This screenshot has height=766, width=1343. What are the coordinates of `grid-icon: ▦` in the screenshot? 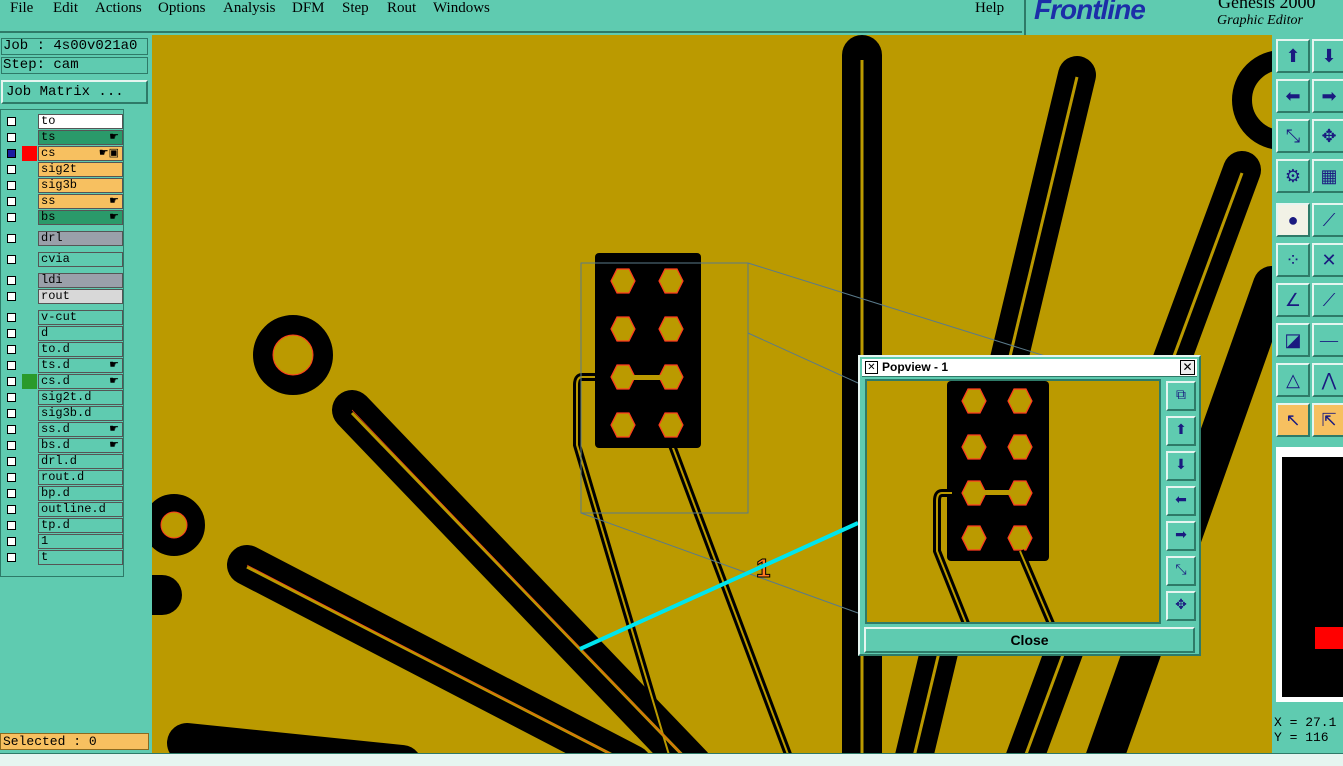 It's located at (1327, 176).